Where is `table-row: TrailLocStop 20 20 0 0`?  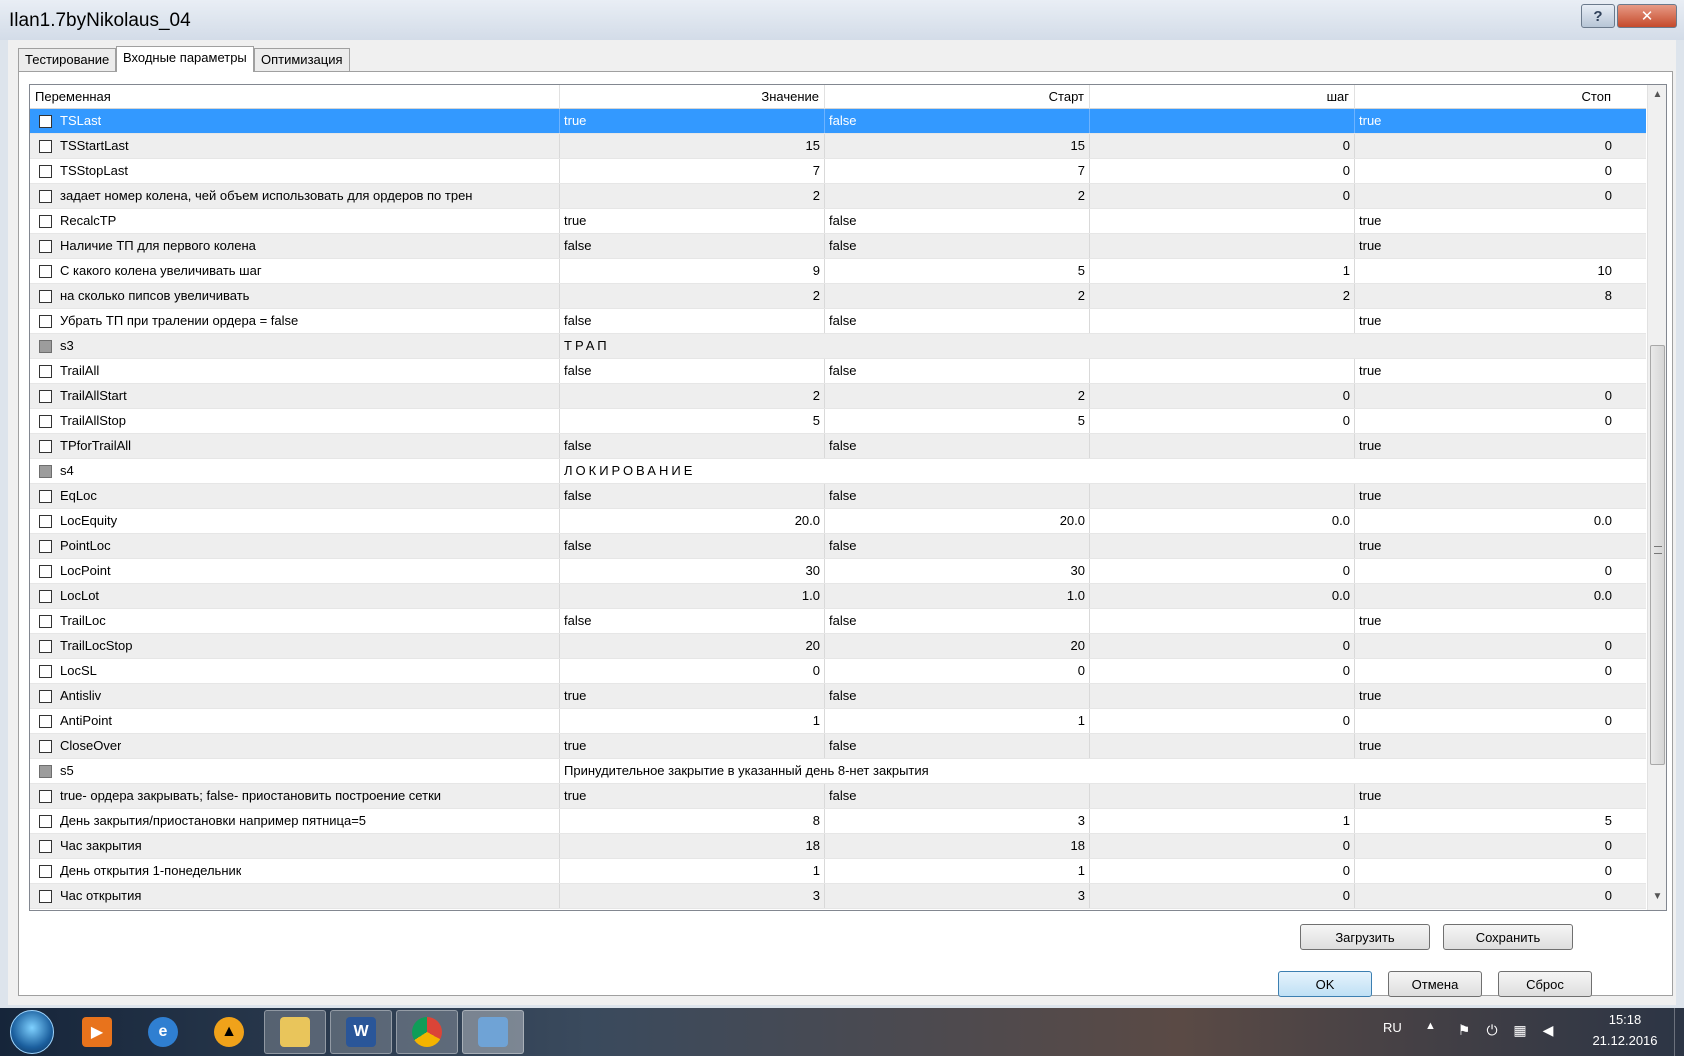 table-row: TrailLocStop 20 20 0 0 is located at coordinates (838, 646).